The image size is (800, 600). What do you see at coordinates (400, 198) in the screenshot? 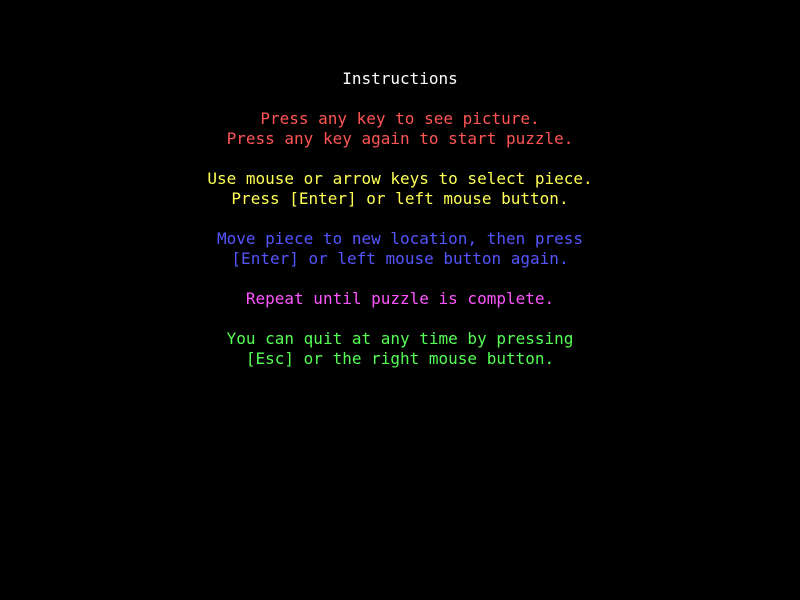
I see `instruction-line: Press [Enter] or left mouse button.` at bounding box center [400, 198].